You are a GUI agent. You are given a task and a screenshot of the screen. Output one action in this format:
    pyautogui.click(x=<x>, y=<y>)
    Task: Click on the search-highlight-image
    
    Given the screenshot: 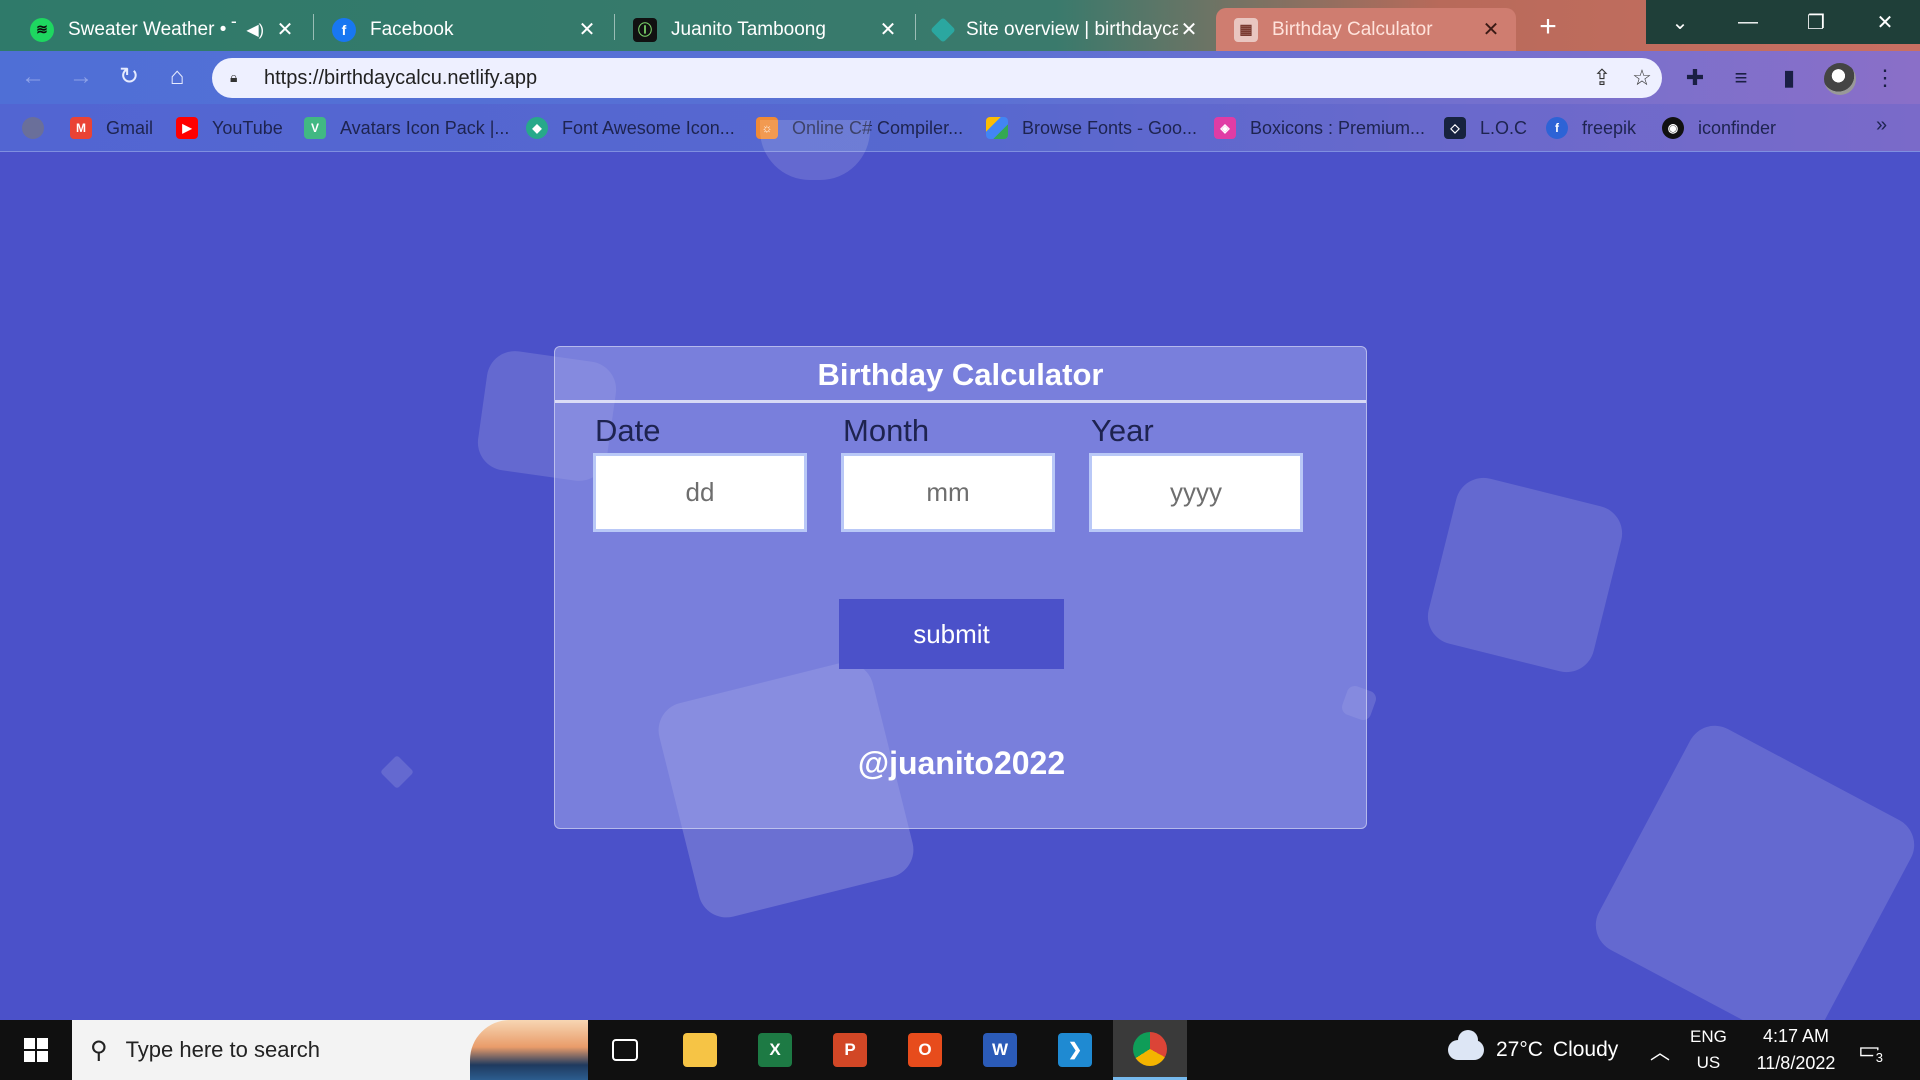 What is the action you would take?
    pyautogui.click(x=529, y=1050)
    